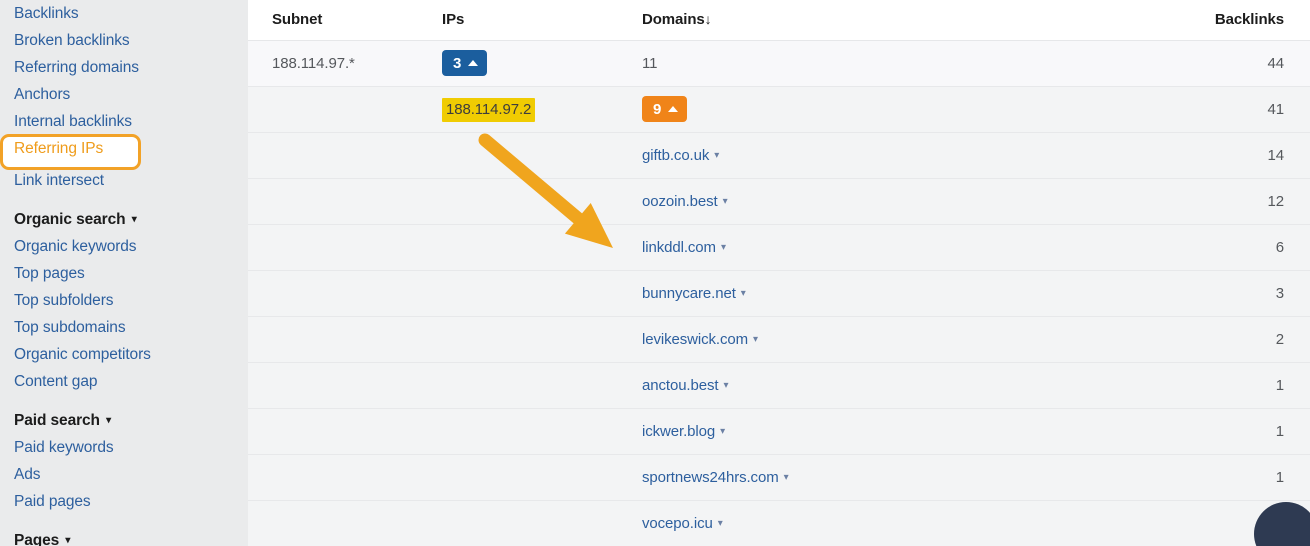 The width and height of the screenshot is (1310, 546). Describe the element at coordinates (124, 180) in the screenshot. I see `sidebar-item-link-intersect: Link intersect` at that location.